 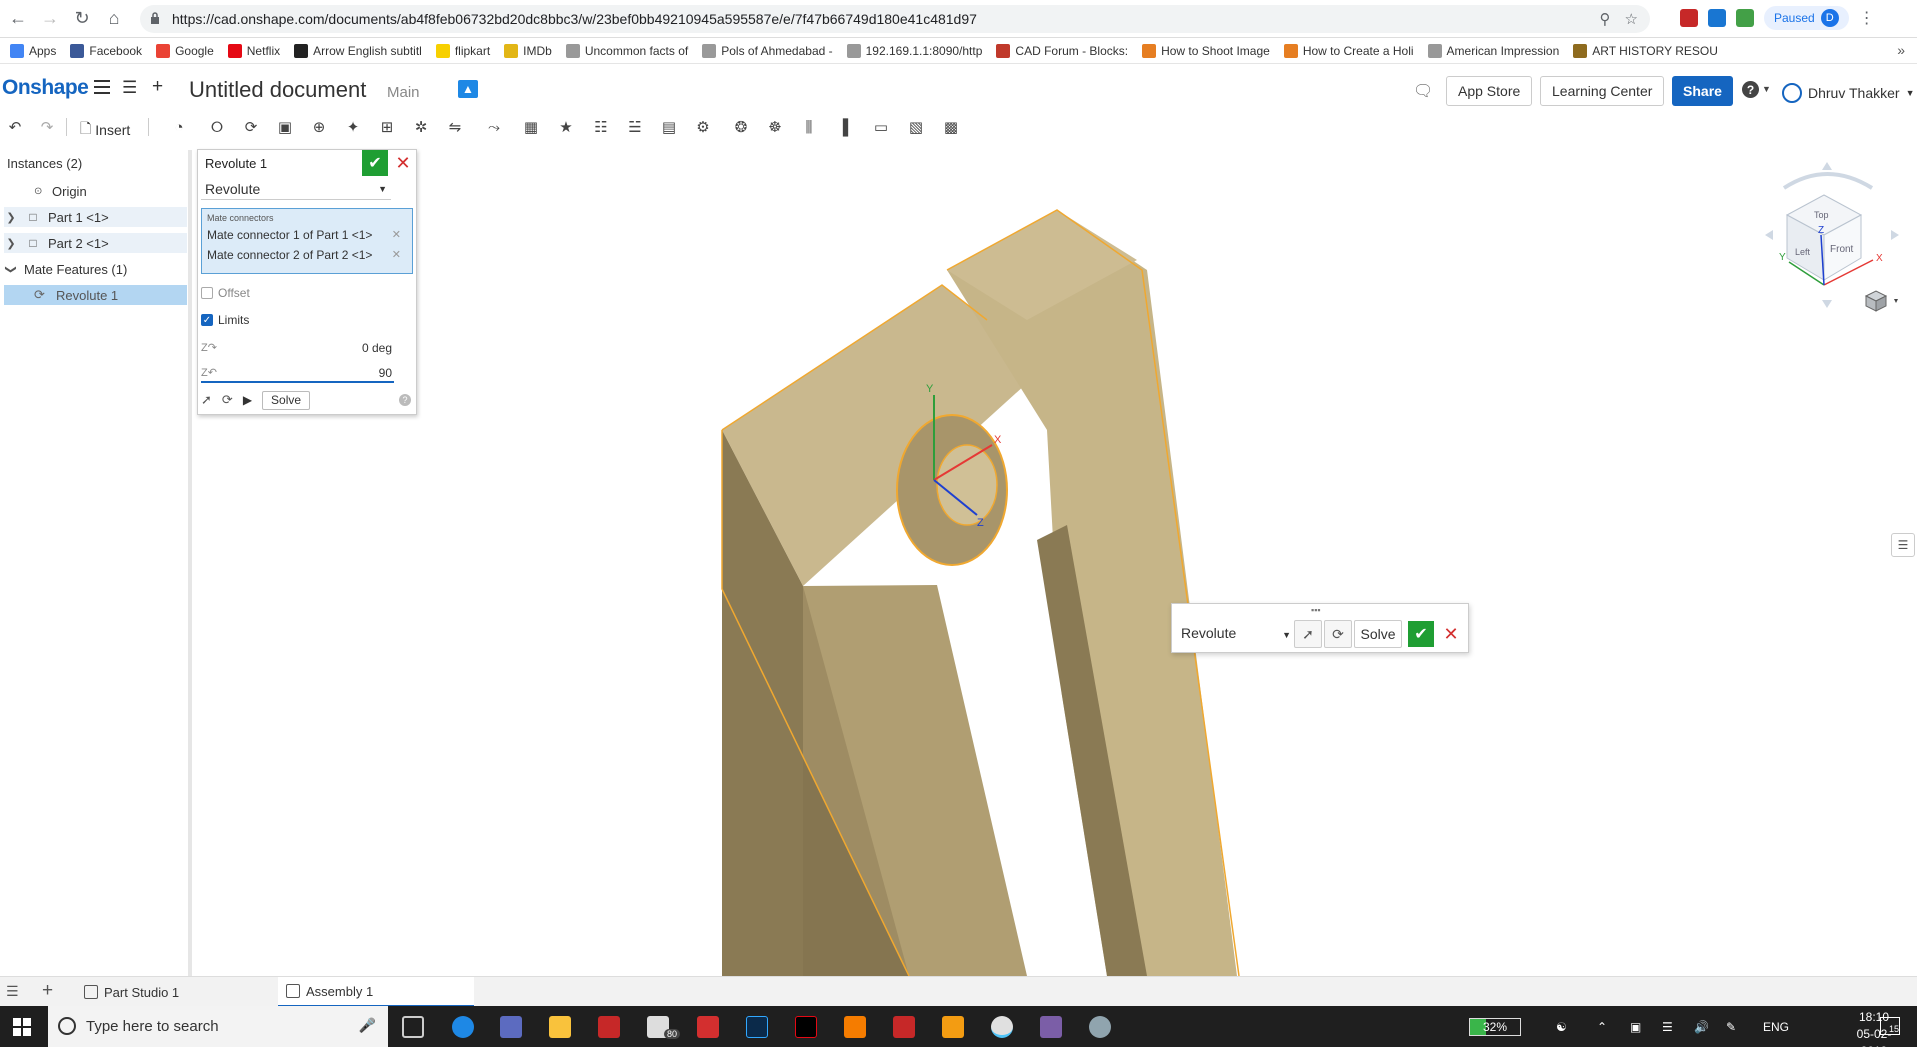 I want to click on bookmark-item: Pols of Ahmedabad -, so click(x=767, y=50).